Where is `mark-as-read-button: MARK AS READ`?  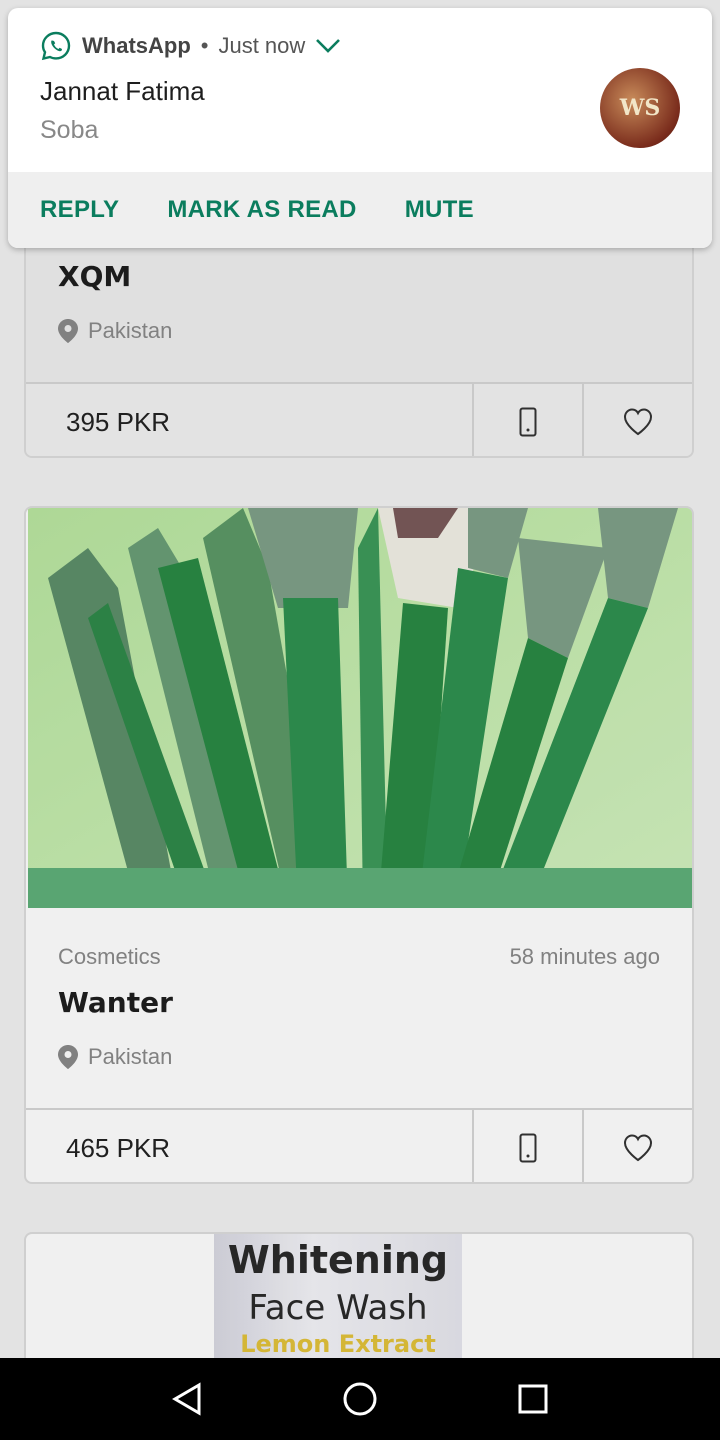 mark-as-read-button: MARK AS READ is located at coordinates (261, 210).